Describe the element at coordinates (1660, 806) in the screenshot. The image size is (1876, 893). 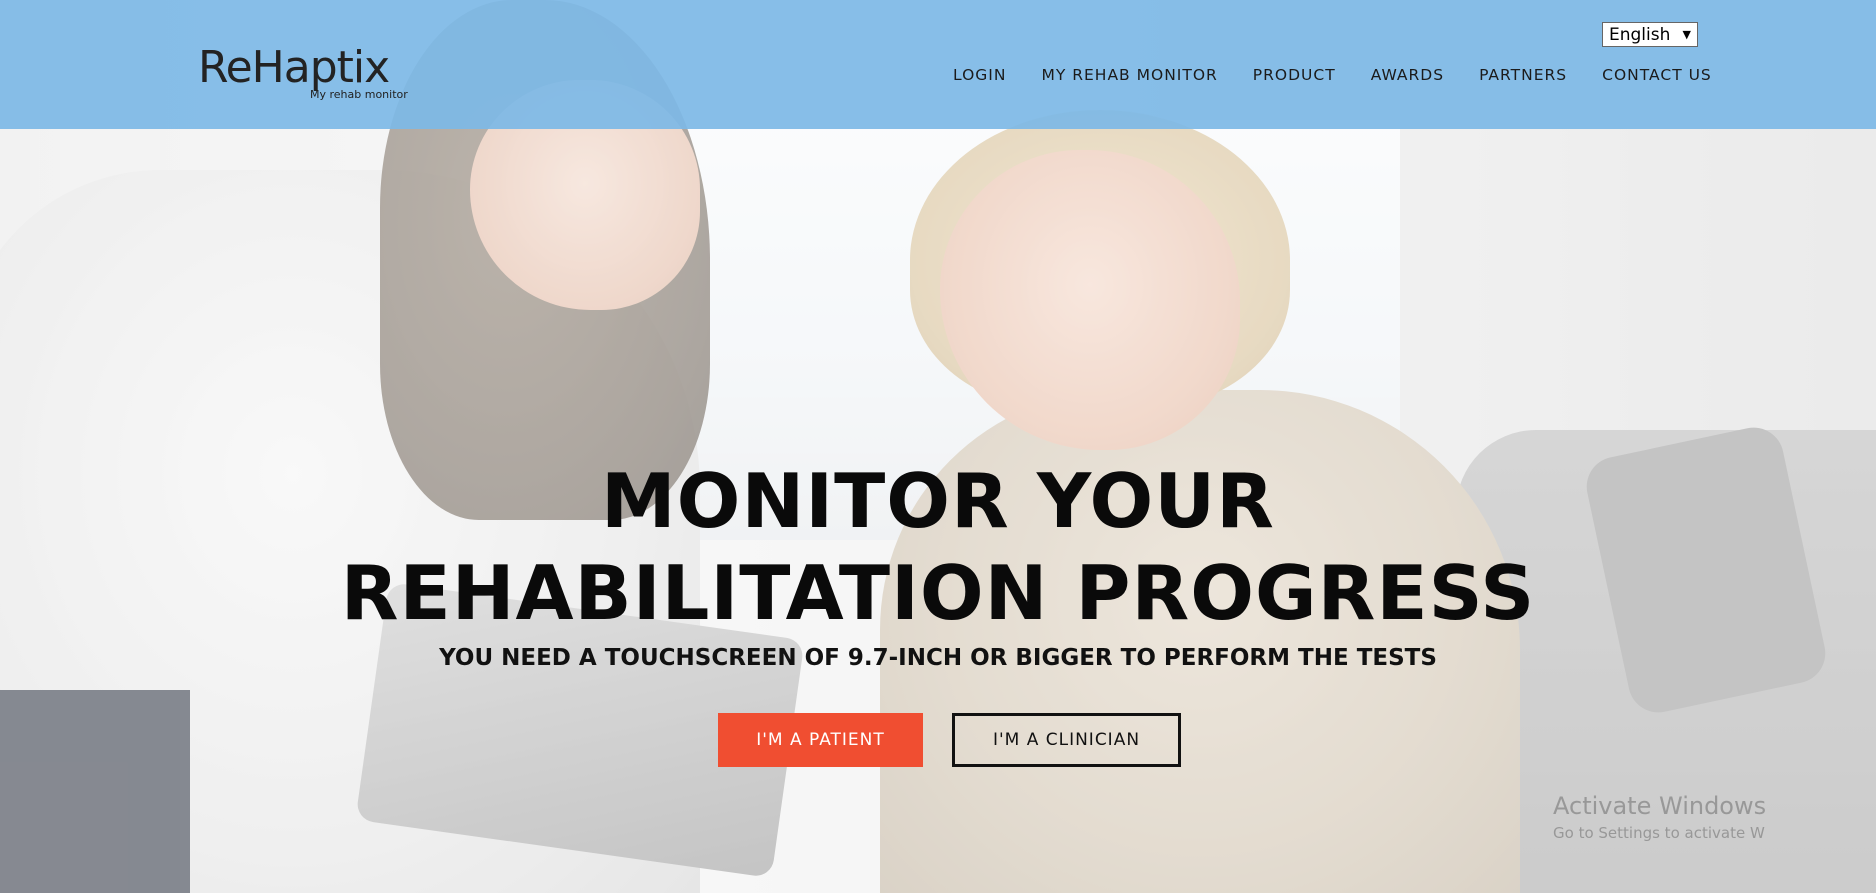
I see `watermark-title: Activate Windows` at that location.